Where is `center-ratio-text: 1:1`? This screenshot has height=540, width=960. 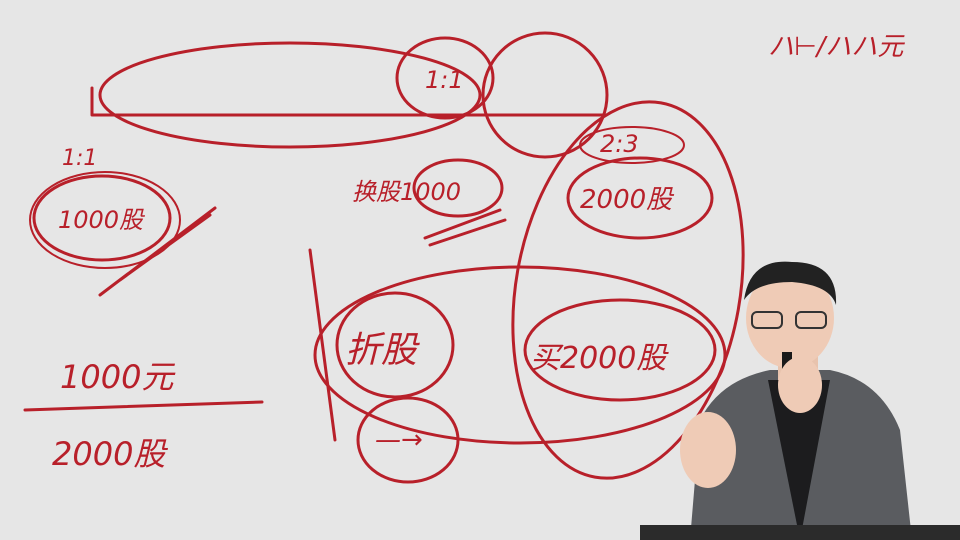 center-ratio-text: 1:1 is located at coordinates (444, 80).